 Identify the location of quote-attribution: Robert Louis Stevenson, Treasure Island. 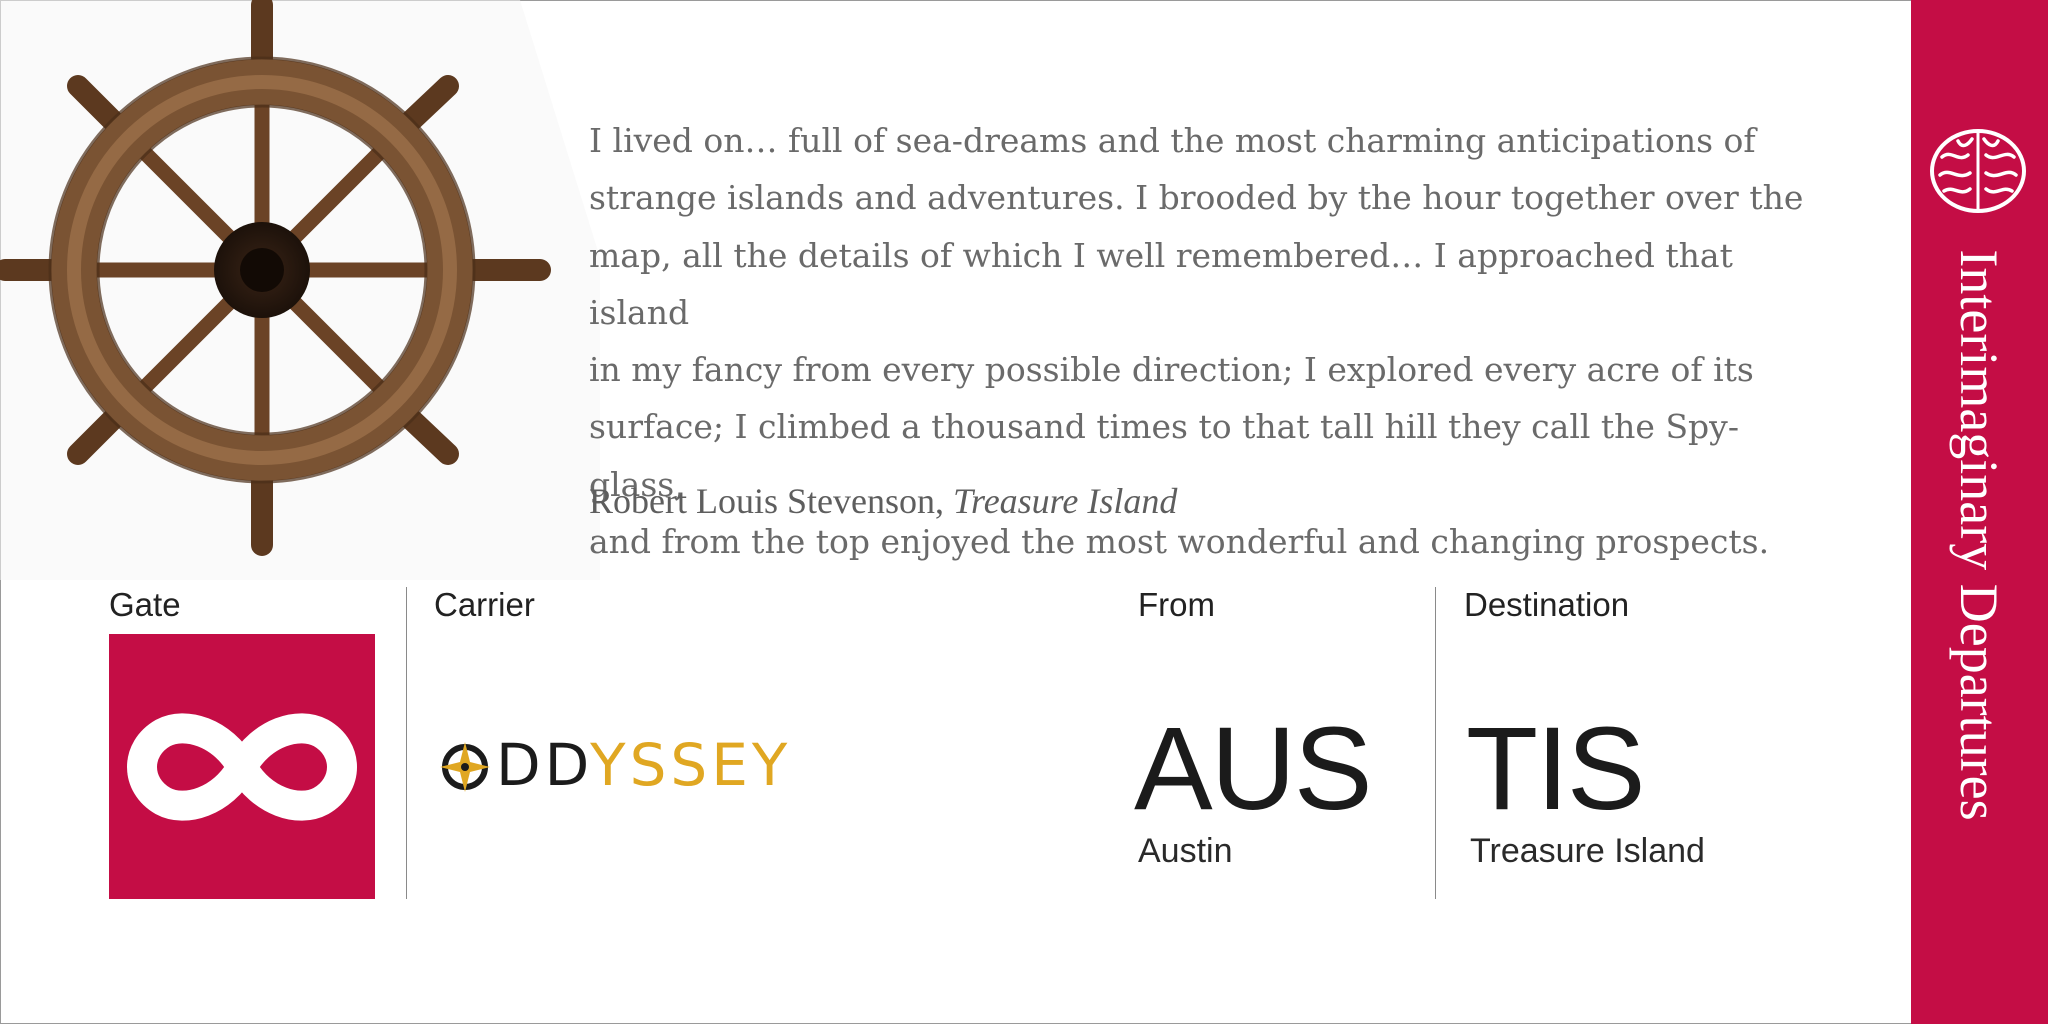
(883, 501).